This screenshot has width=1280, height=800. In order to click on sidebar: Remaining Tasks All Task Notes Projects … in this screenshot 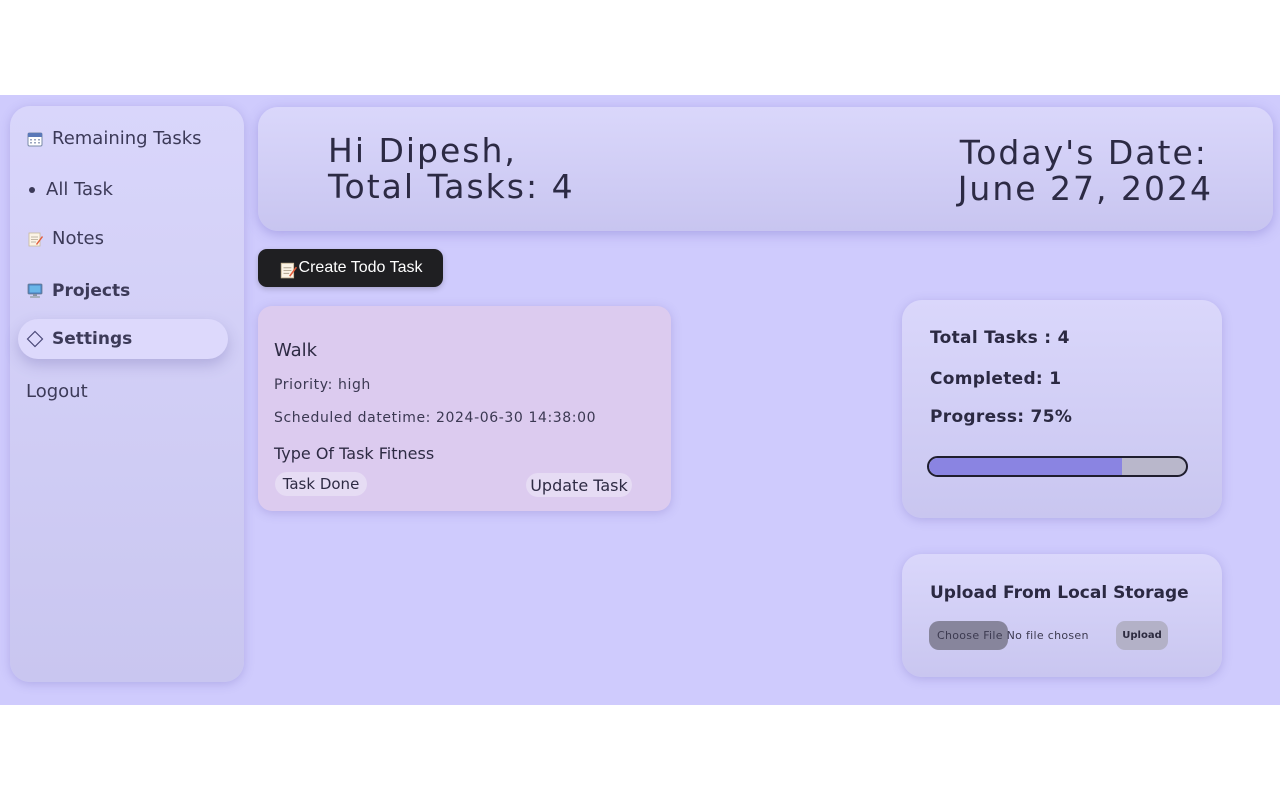, I will do `click(127, 394)`.